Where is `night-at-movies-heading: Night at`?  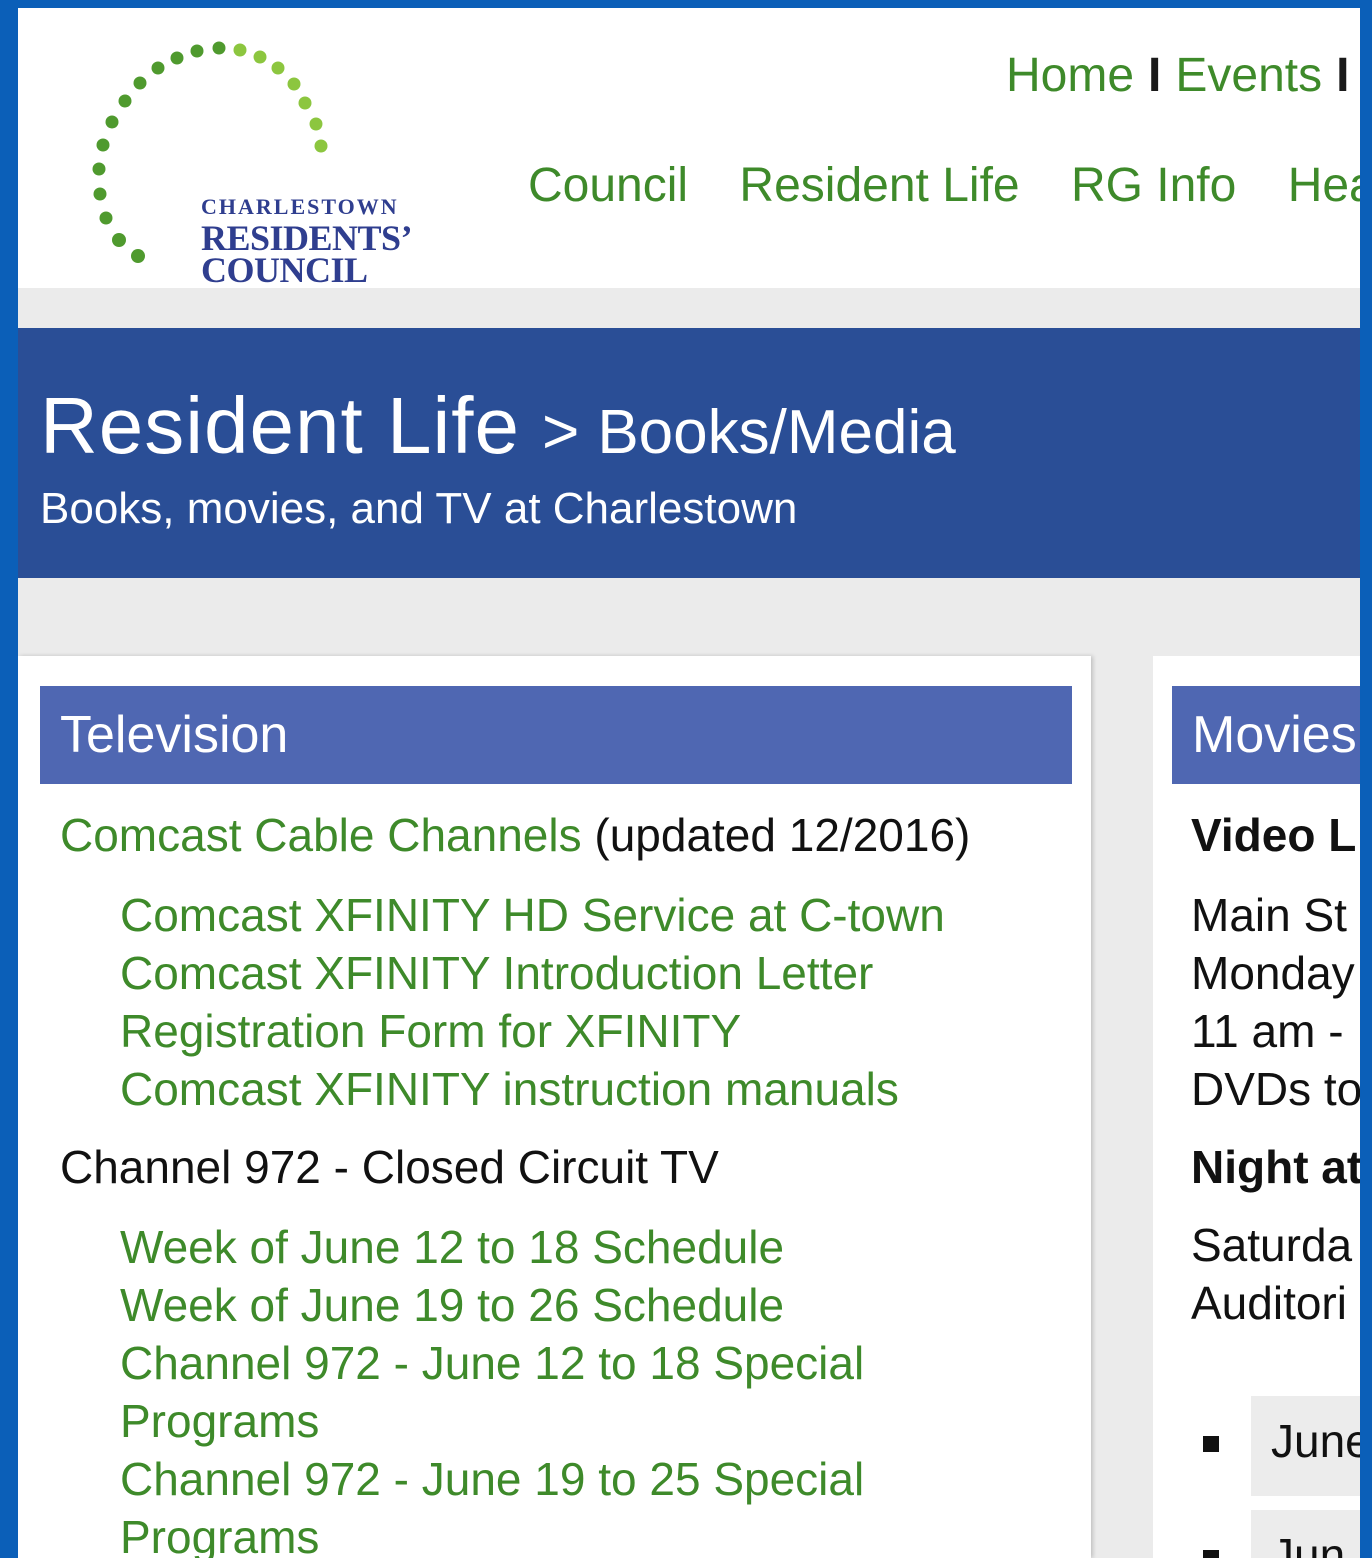
night-at-movies-heading: Night at is located at coordinates (1275, 1167).